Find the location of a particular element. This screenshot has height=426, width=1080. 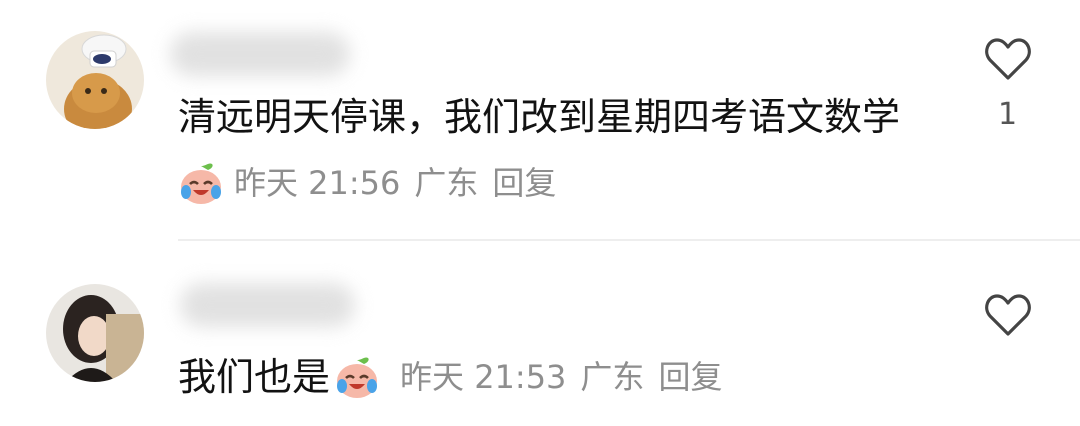

comment-meta: 昨天 21:56 广东 回复 is located at coordinates (374, 183).